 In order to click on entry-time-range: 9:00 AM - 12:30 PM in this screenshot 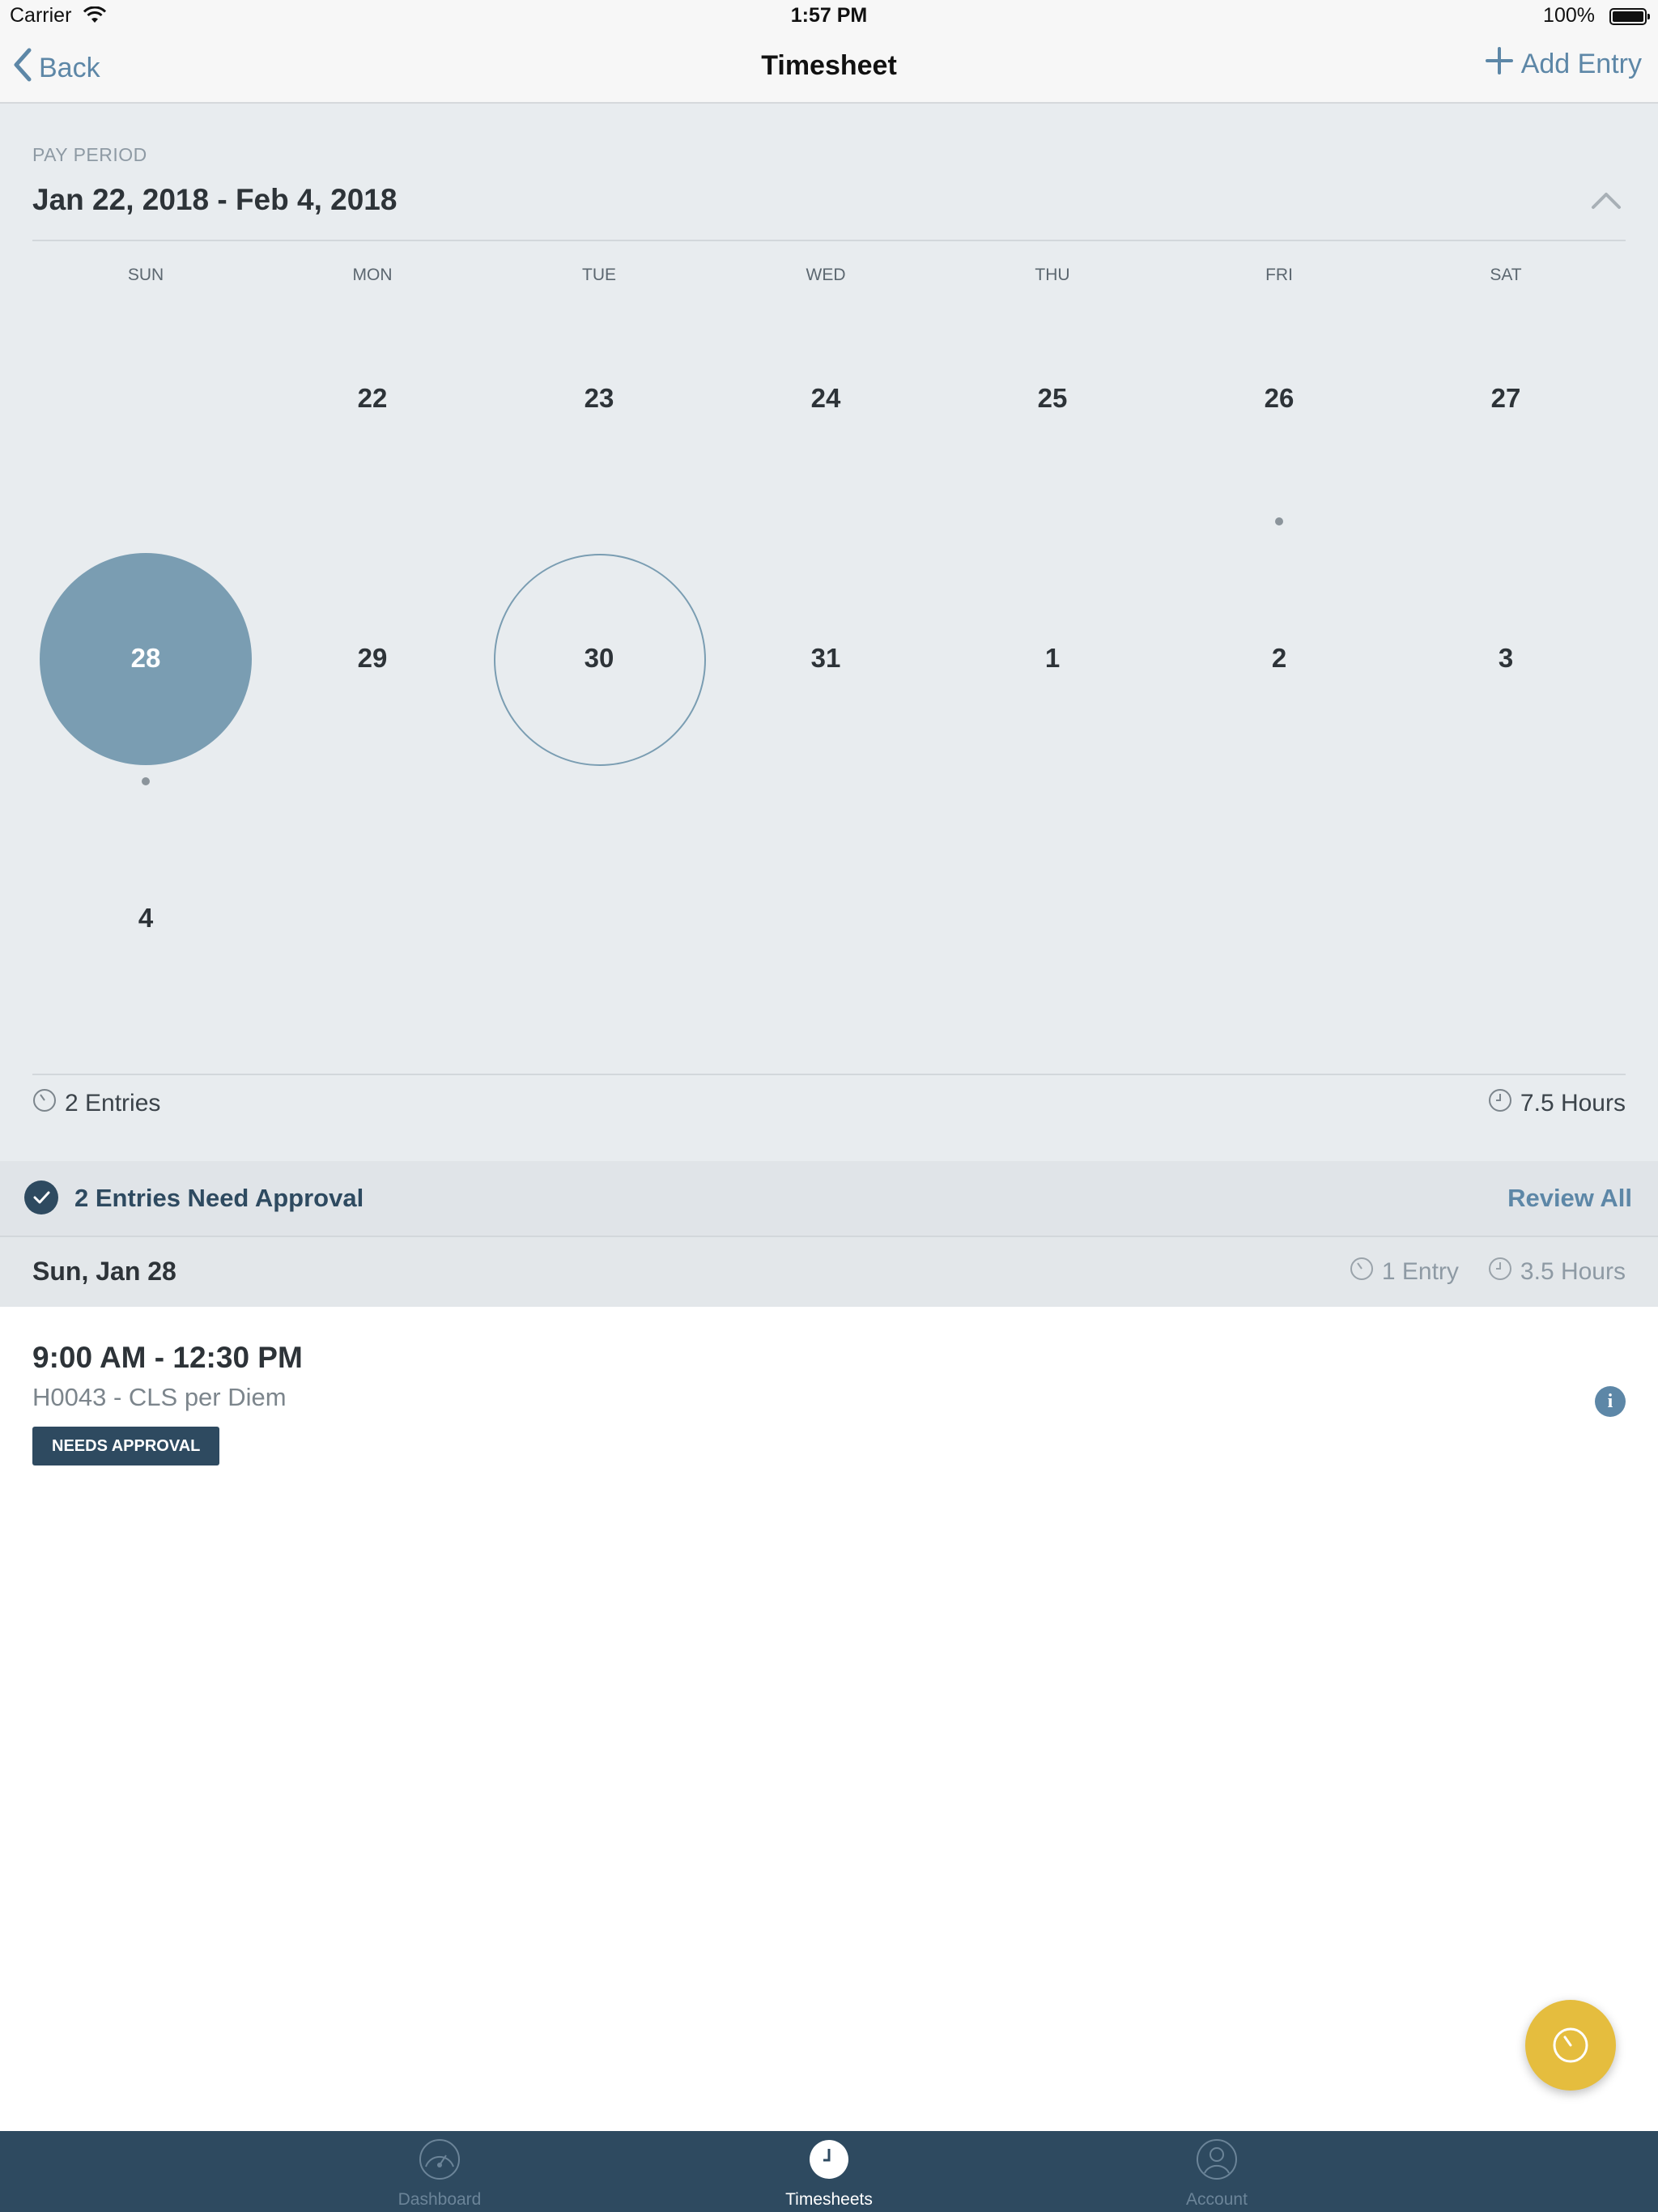, I will do `click(167, 1357)`.